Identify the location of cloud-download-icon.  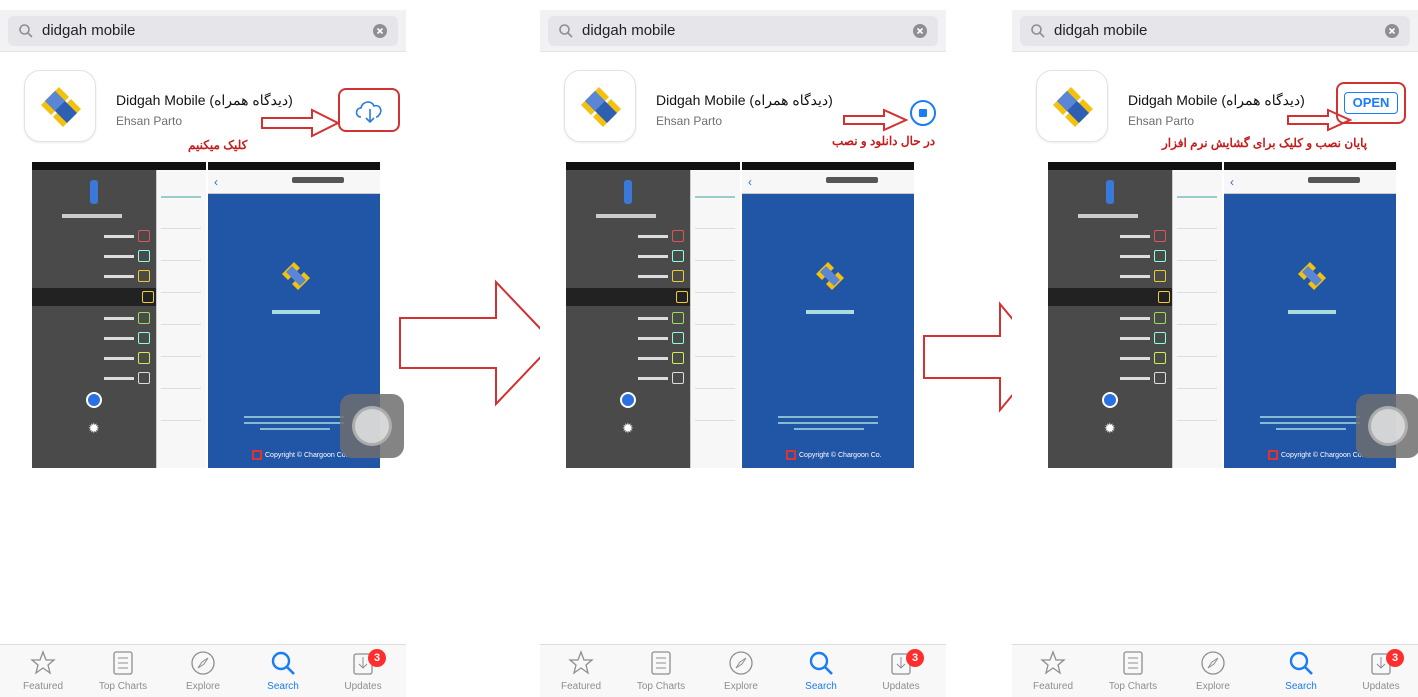
(368, 112).